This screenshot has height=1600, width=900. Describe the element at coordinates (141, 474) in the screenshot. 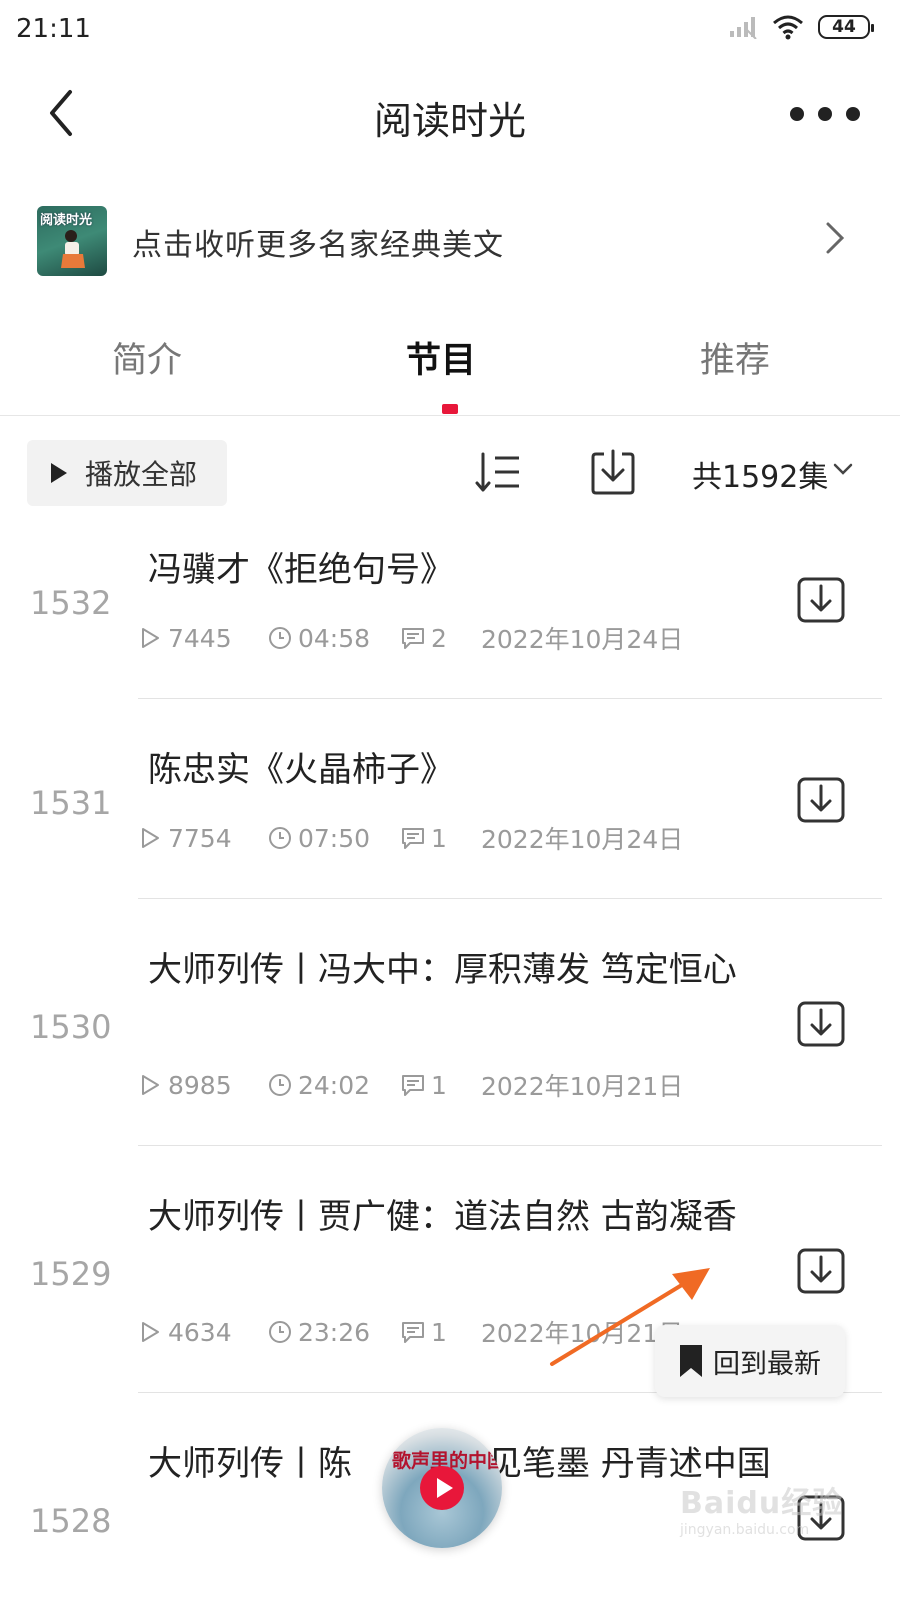

I see `play-all-label: 播放全部` at that location.